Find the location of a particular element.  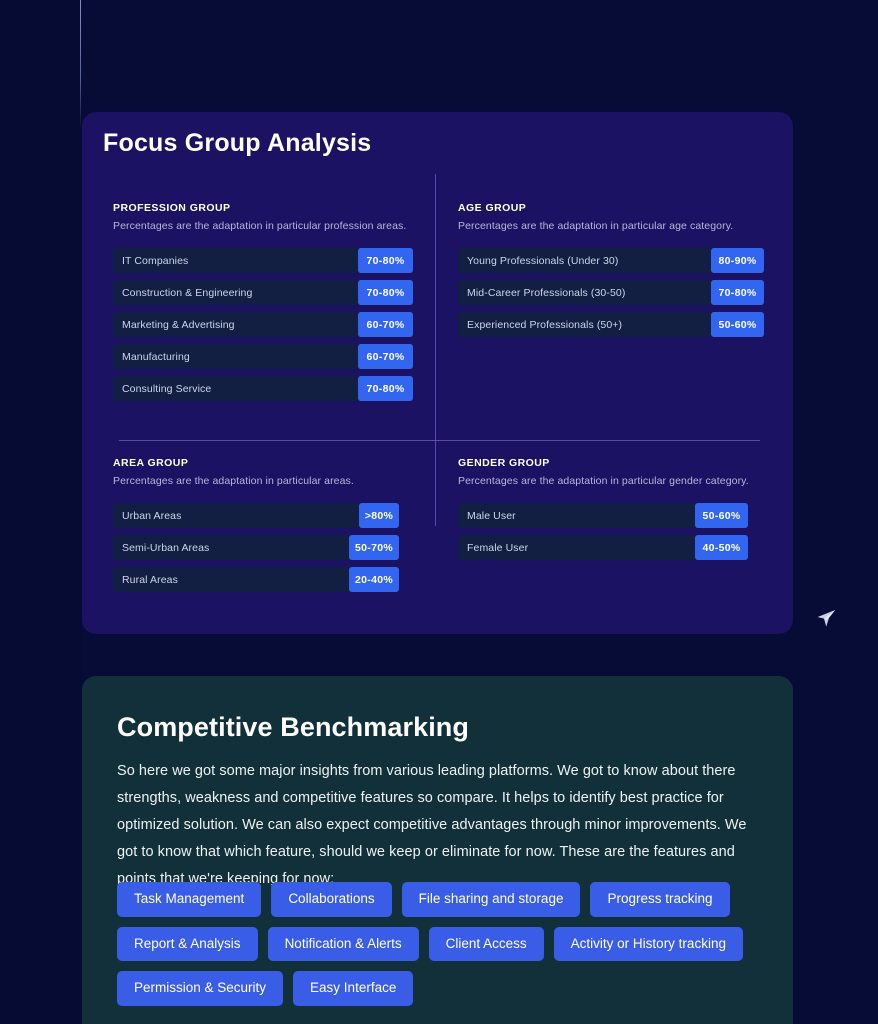

row-label: Male User is located at coordinates (491, 515).